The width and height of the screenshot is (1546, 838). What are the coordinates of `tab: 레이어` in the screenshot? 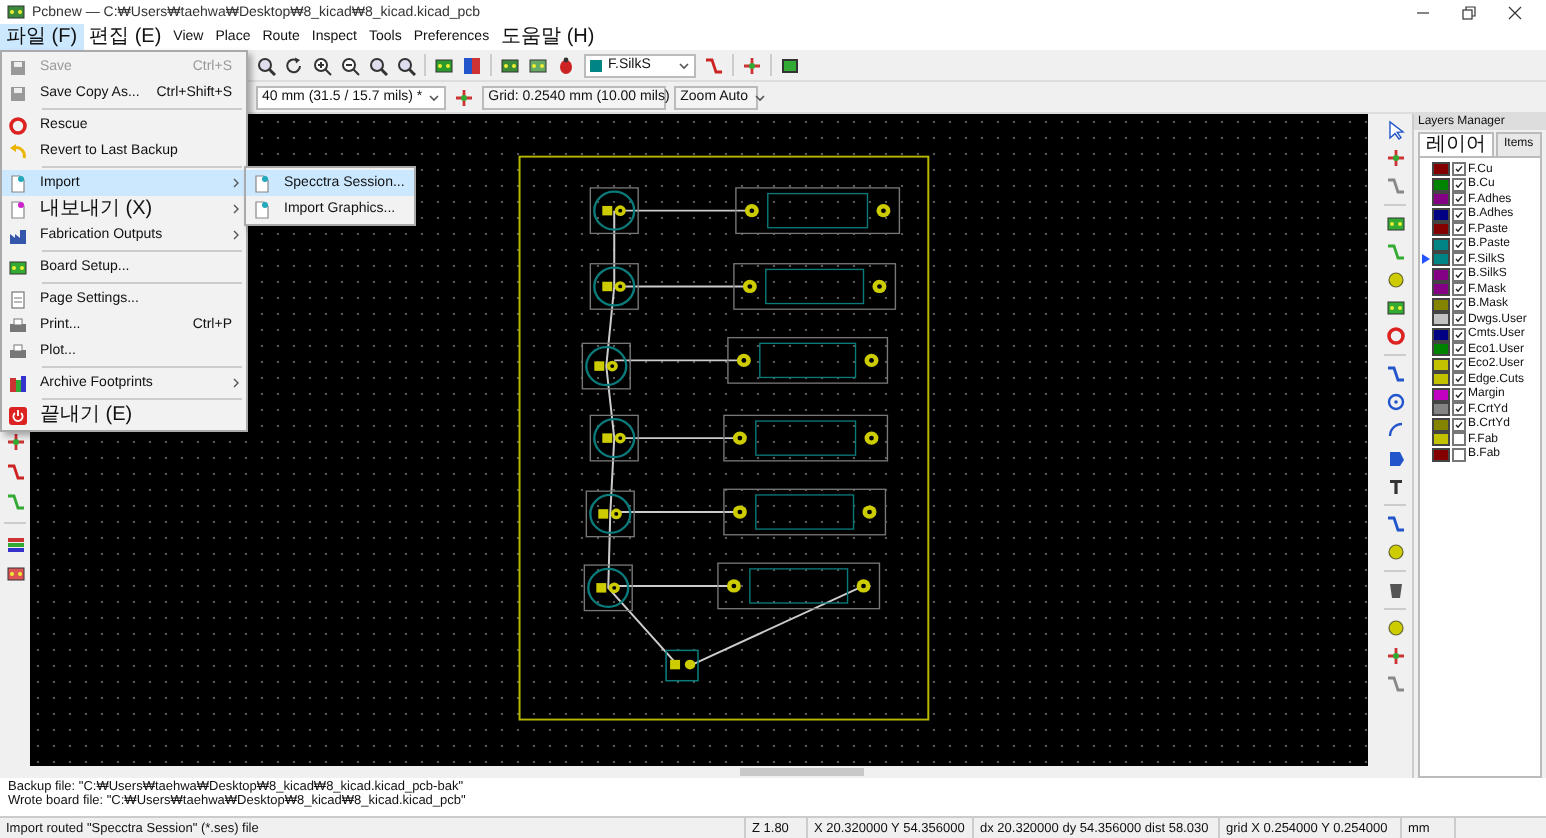 It's located at (1456, 144).